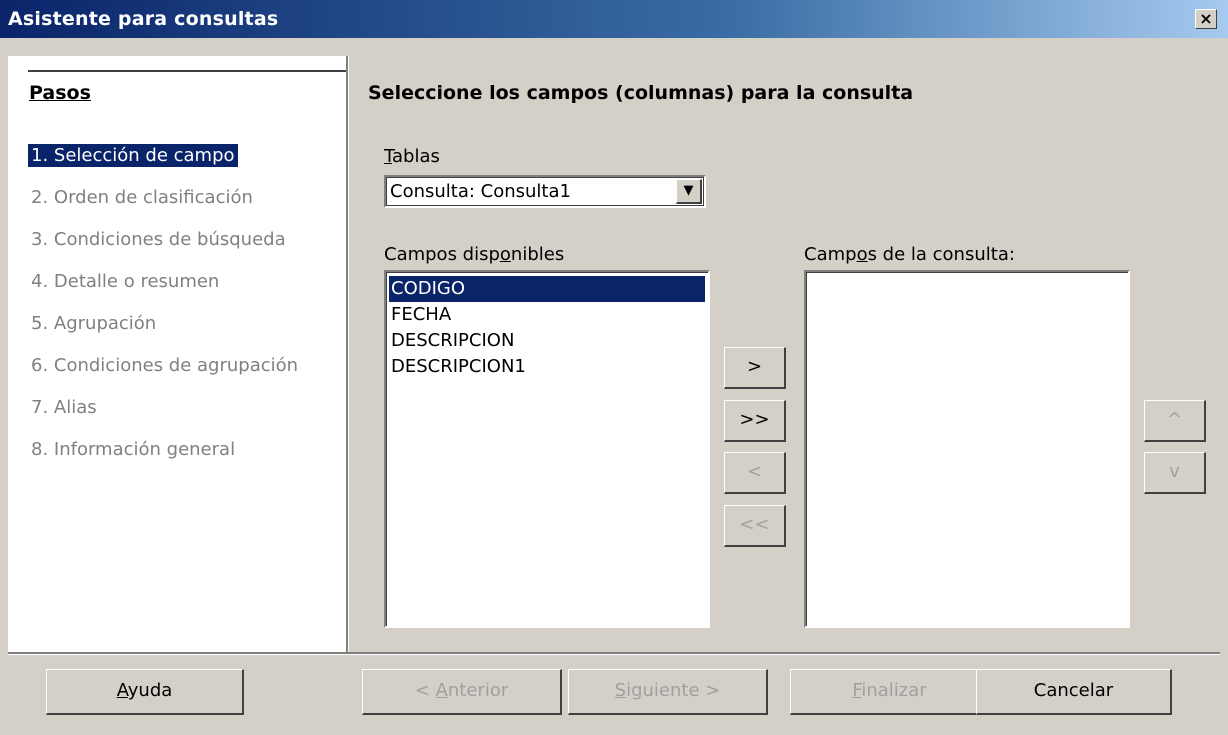 Image resolution: width=1228 pixels, height=735 pixels. I want to click on tables-dropdown-value: Consulta: Consulta1, so click(480, 191).